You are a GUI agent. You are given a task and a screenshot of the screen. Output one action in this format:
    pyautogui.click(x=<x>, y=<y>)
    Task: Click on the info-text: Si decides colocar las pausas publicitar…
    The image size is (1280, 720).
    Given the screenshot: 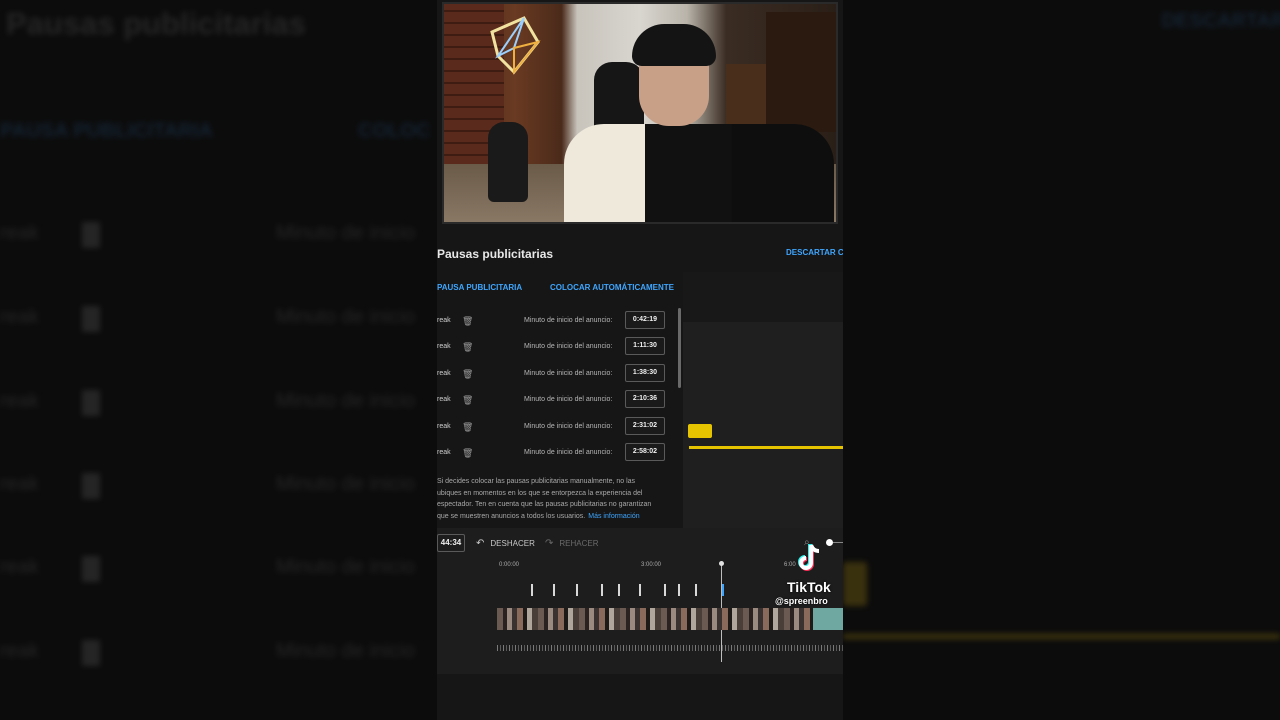 What is the action you would take?
    pyautogui.click(x=554, y=499)
    